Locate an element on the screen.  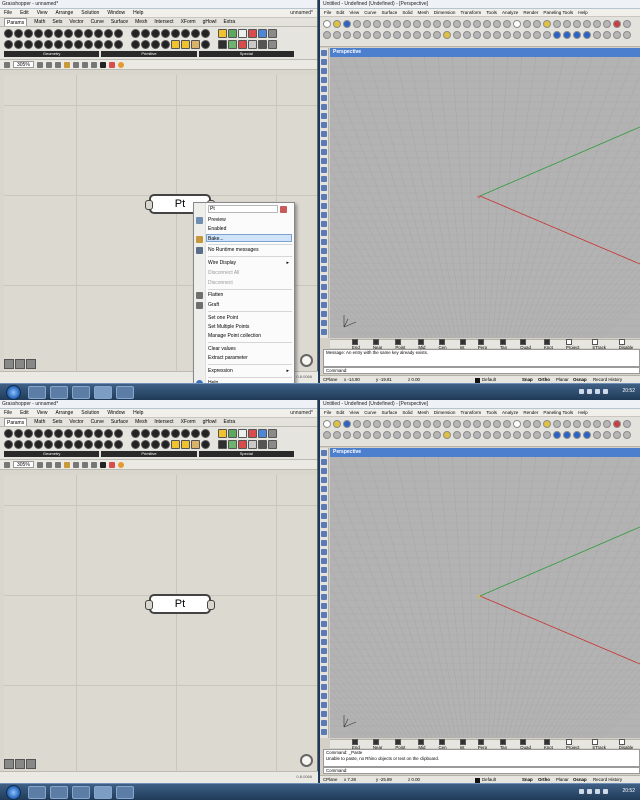
osnap-disable: Disable is located at coordinates (629, 344).